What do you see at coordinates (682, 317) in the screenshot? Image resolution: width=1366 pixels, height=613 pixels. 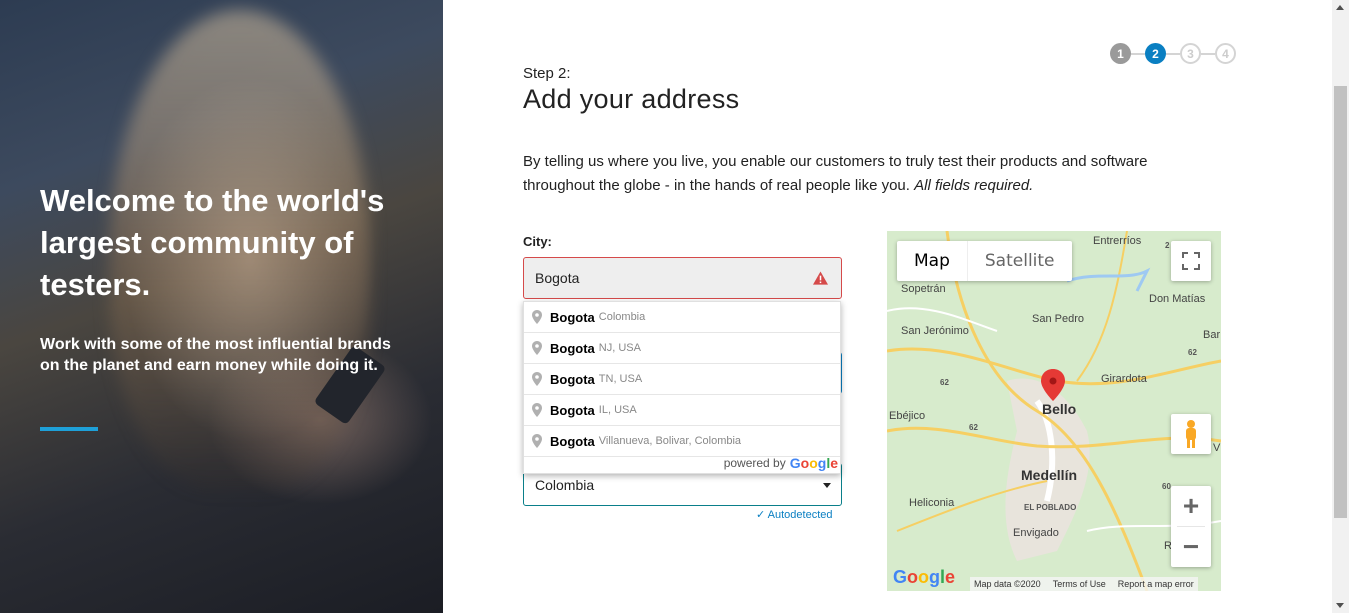 I see `autocomplete-item: Bogota Colombia` at bounding box center [682, 317].